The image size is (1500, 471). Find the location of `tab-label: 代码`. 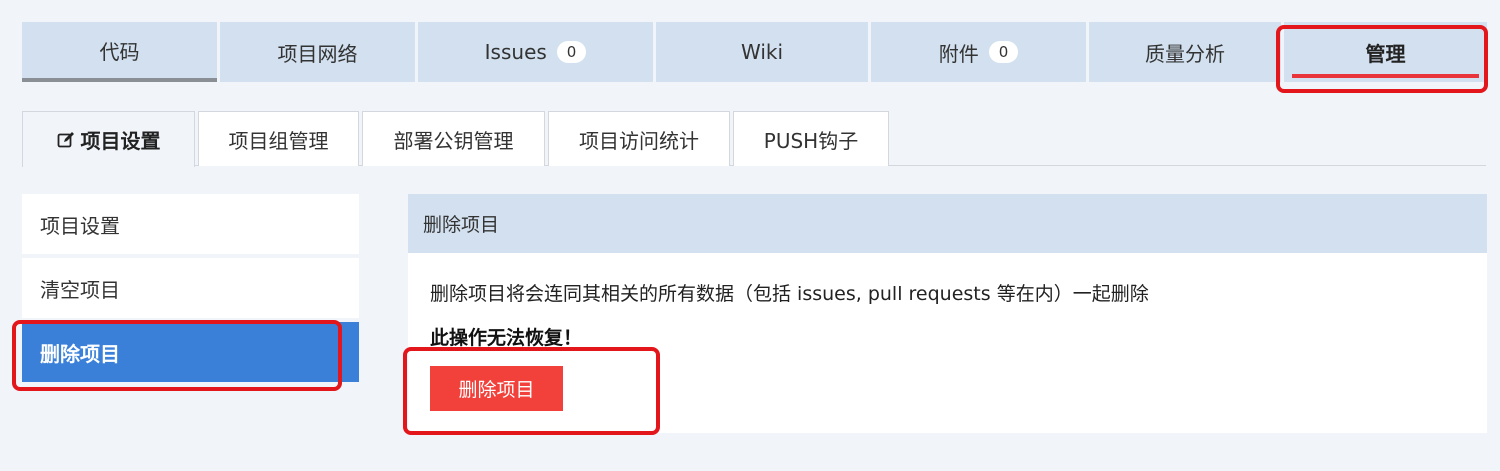

tab-label: 代码 is located at coordinates (119, 51).